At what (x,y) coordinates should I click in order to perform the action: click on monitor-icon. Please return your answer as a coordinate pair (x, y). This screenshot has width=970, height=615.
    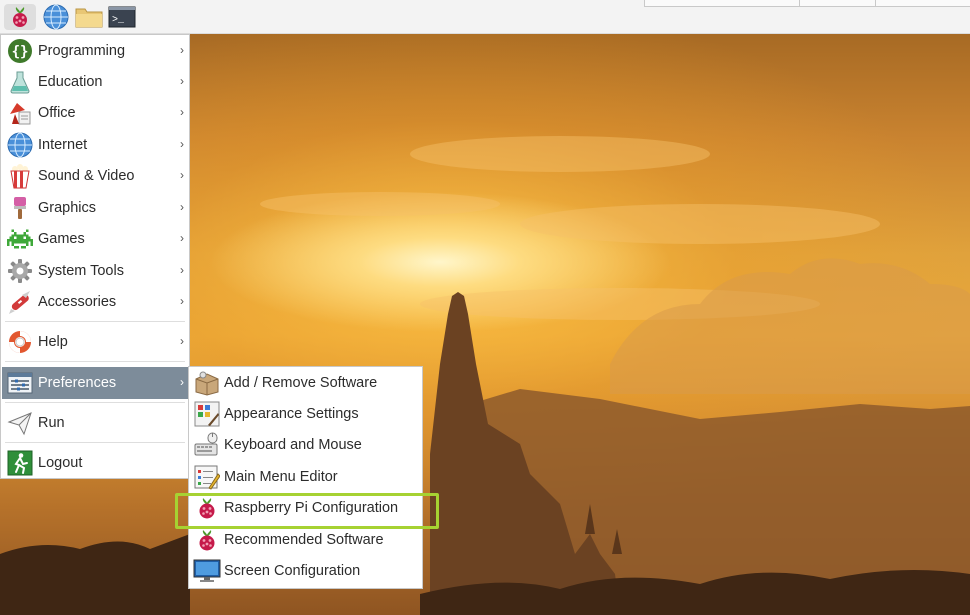
    Looking at the image, I should click on (207, 571).